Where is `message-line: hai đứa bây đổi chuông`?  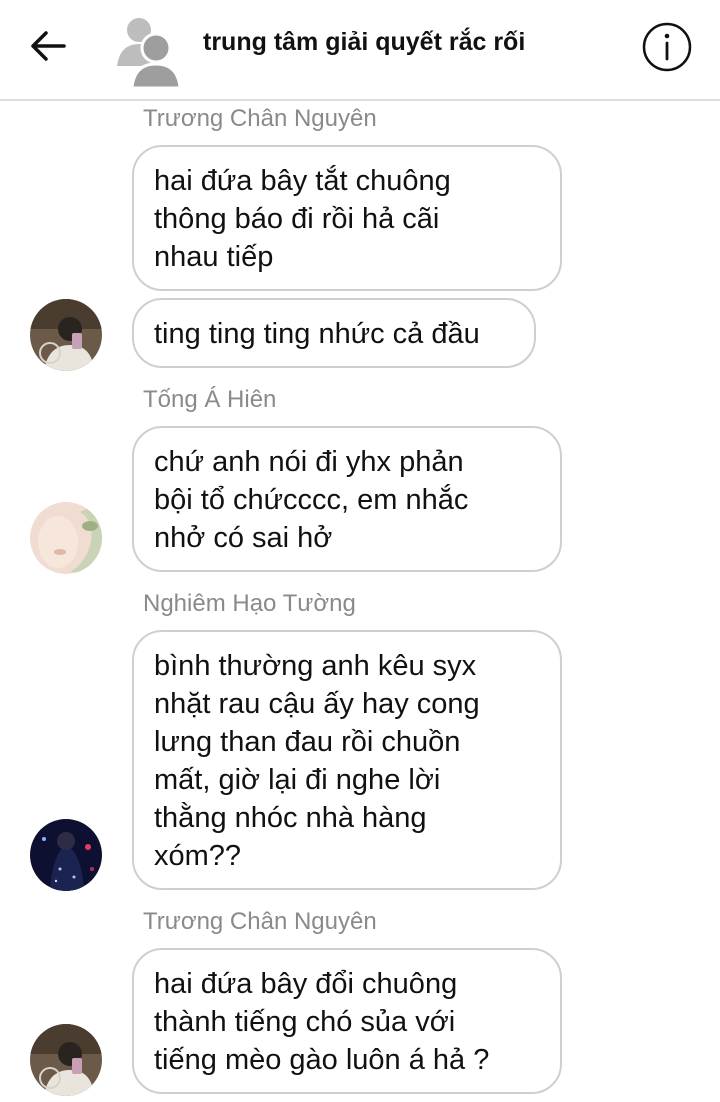 message-line: hai đứa bây đổi chuông is located at coordinates (306, 984).